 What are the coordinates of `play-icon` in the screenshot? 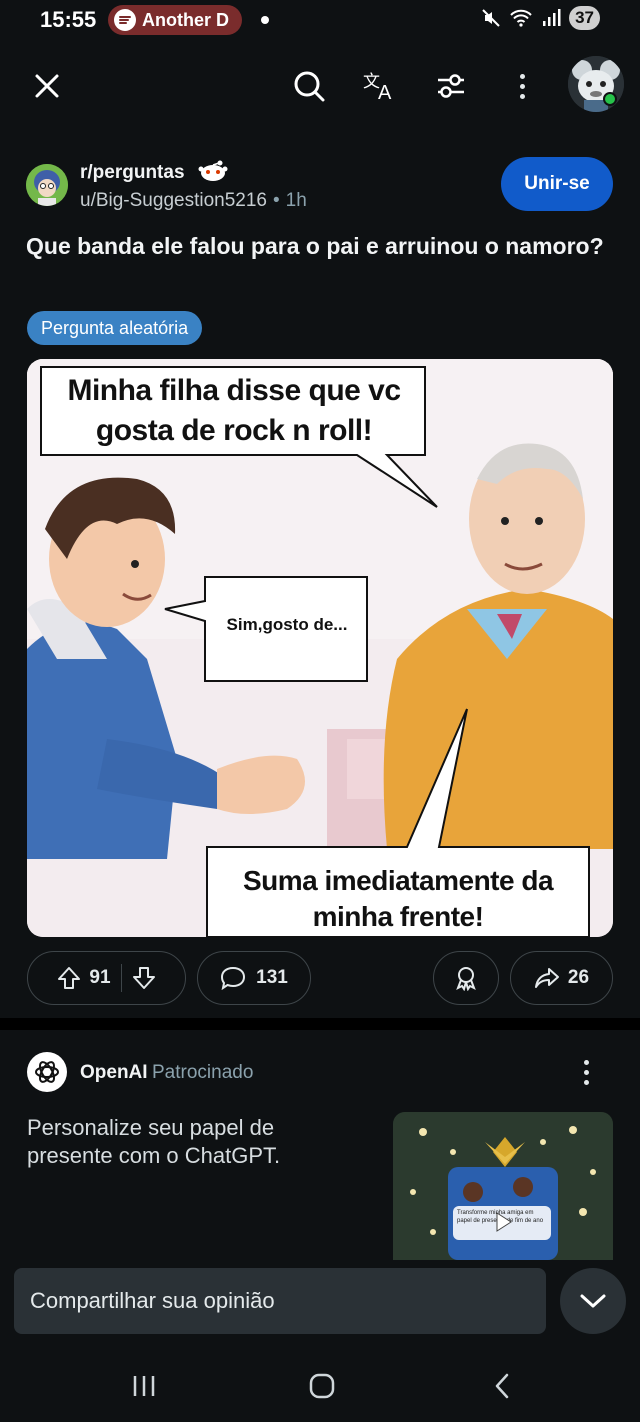 It's located at (503, 1222).